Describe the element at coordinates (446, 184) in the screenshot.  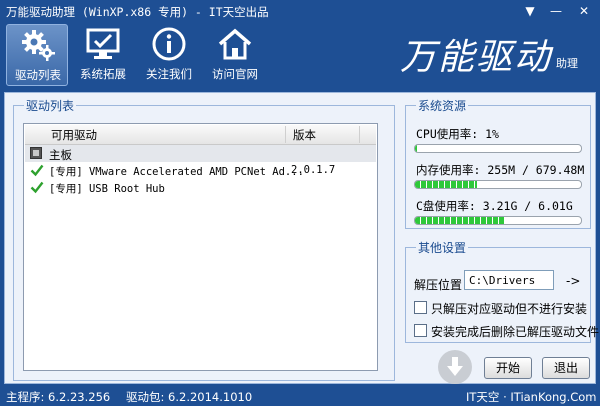
I see `memory-usage-fill` at that location.